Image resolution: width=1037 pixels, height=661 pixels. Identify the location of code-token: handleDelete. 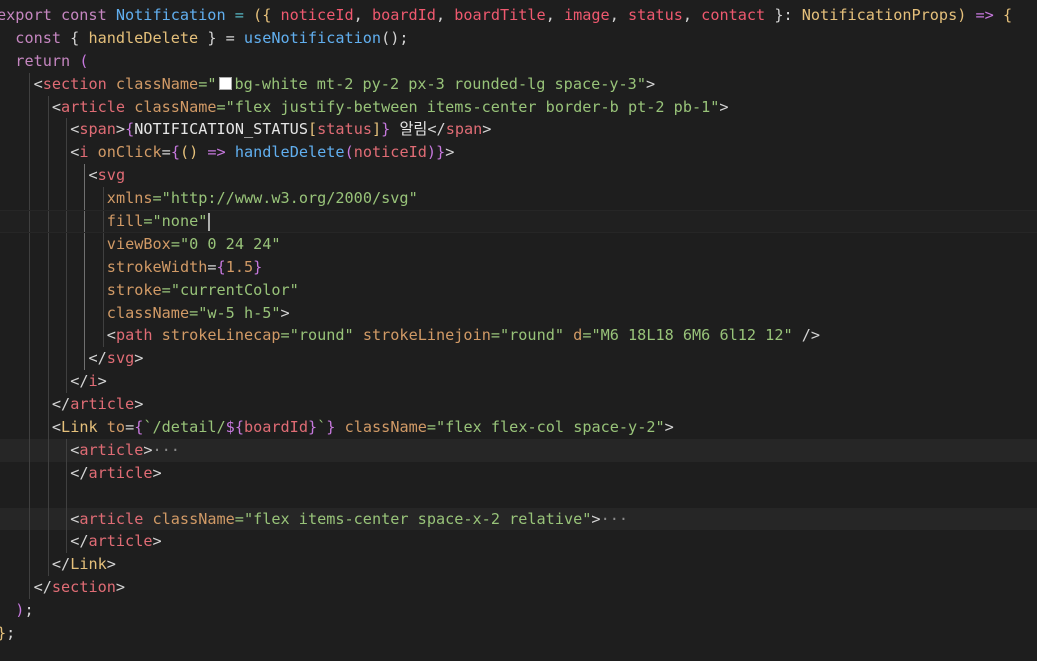
(289, 152).